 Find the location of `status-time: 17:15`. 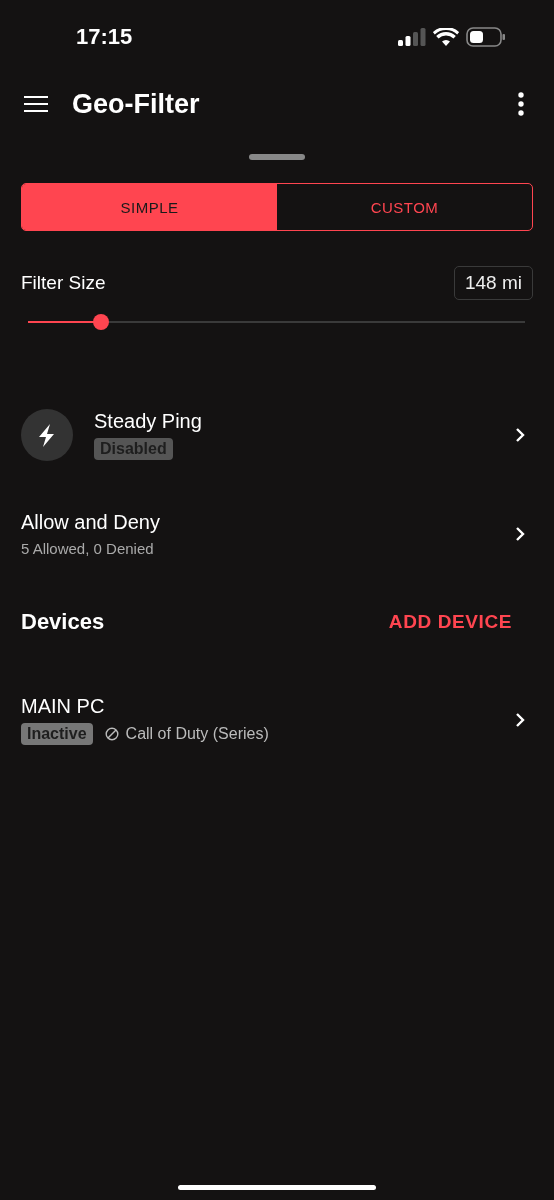

status-time: 17:15 is located at coordinates (104, 37).